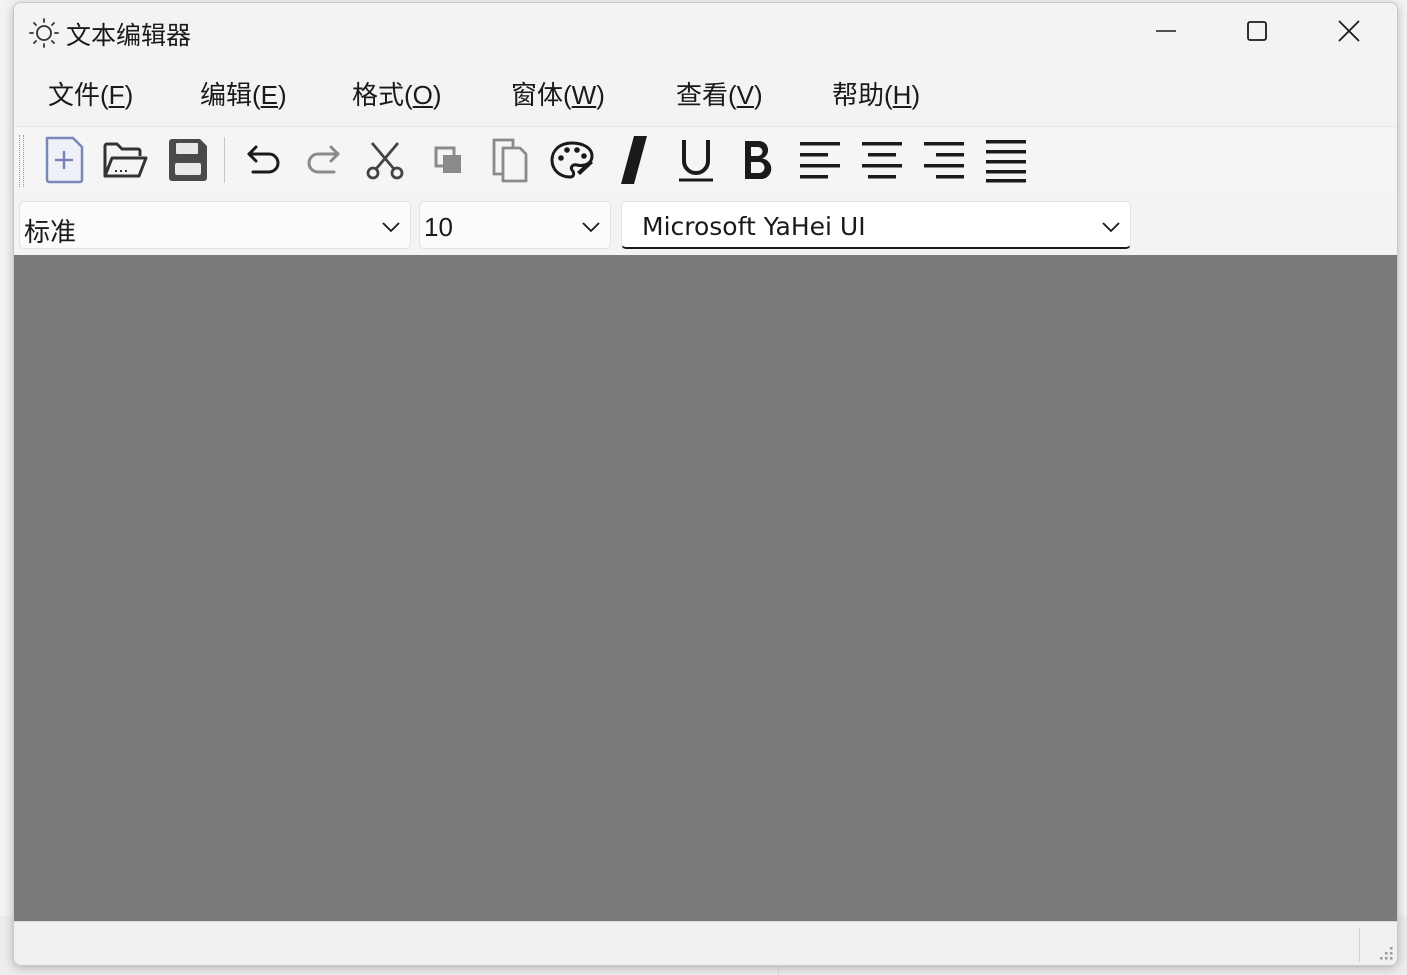  I want to click on redo-icon, so click(323, 159).